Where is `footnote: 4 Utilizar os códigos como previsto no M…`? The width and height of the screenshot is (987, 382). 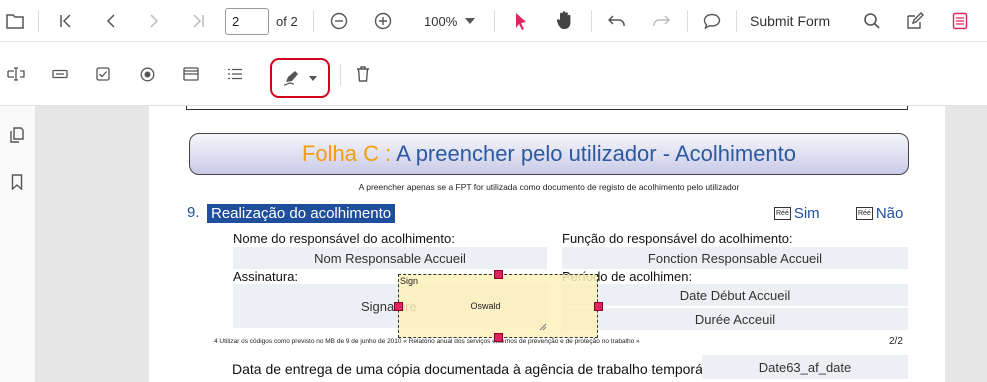
footnote: 4 Utilizar os códigos como previsto no M… is located at coordinates (427, 341).